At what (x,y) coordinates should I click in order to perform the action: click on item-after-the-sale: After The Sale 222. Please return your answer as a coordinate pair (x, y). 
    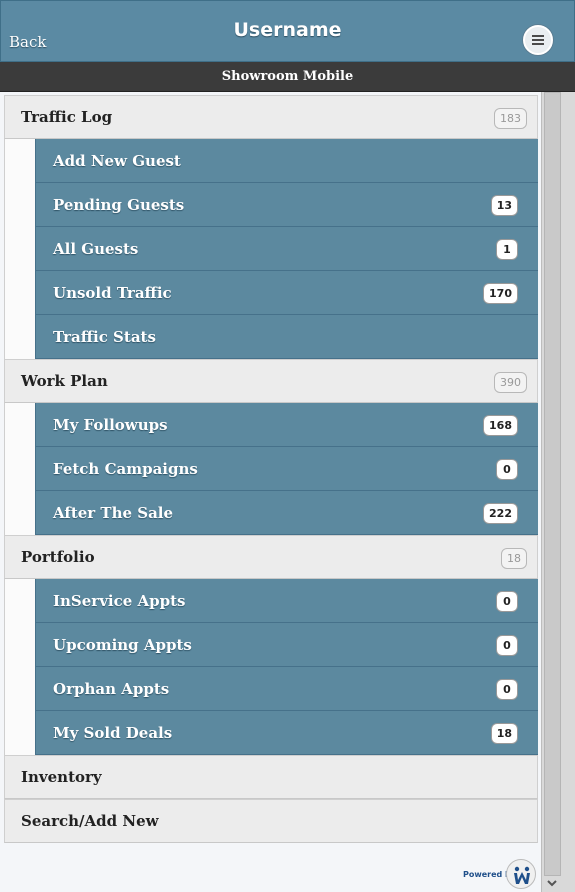
    Looking at the image, I should click on (286, 513).